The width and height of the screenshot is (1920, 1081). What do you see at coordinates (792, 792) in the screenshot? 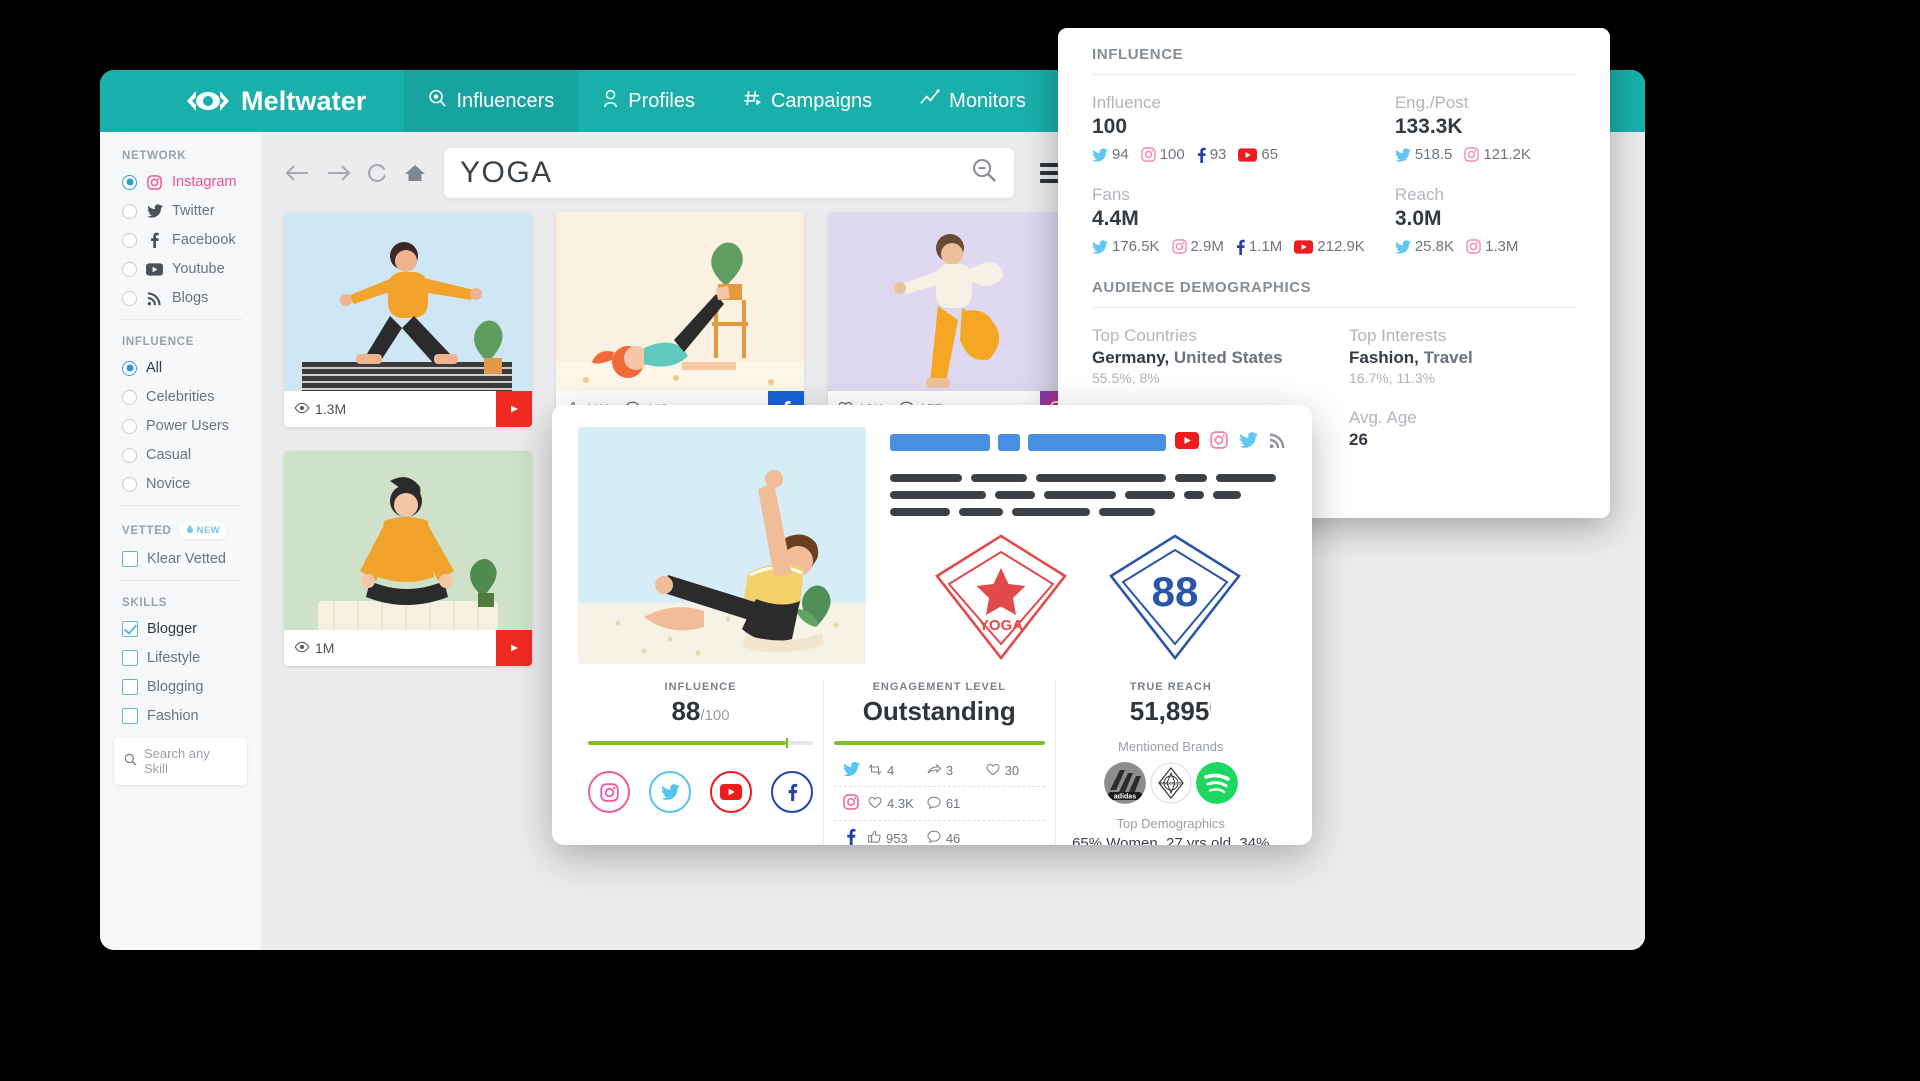
I see `facebook-circle-icon` at bounding box center [792, 792].